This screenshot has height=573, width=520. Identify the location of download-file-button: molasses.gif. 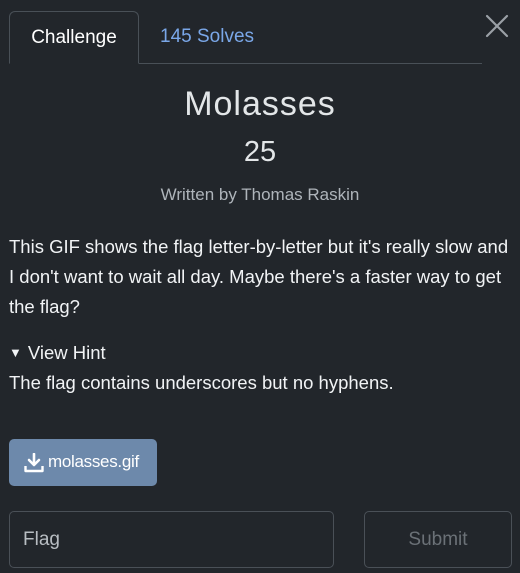
(83, 462).